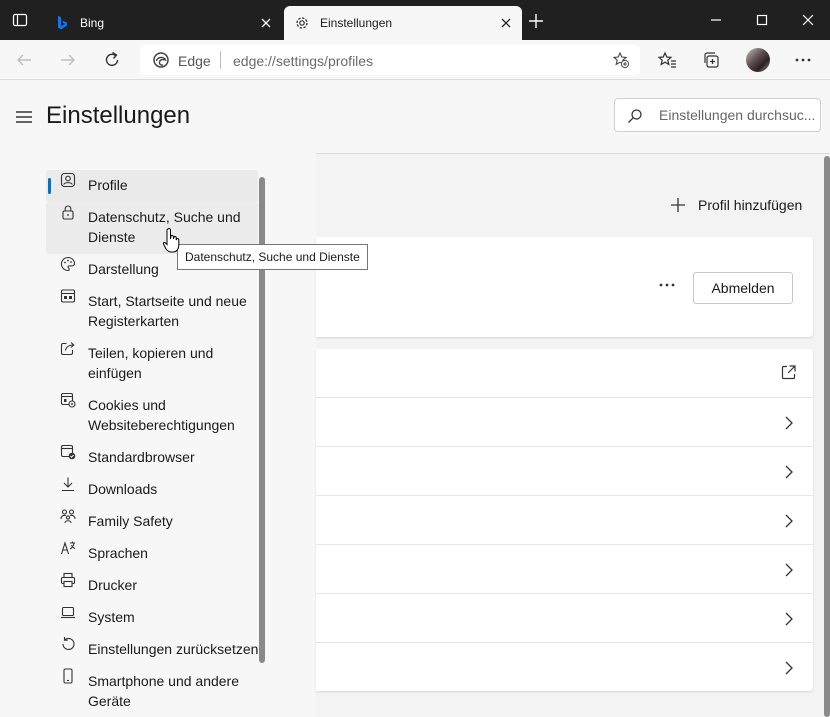 The image size is (830, 717). Describe the element at coordinates (130, 521) in the screenshot. I see `sidebar-item-label: Family Safety` at that location.